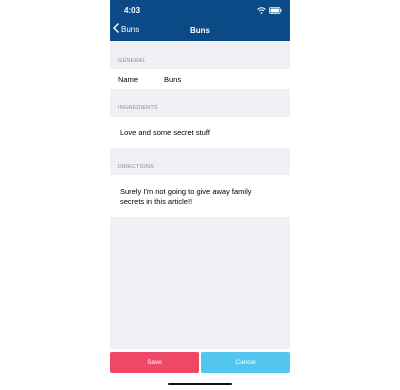 The image size is (400, 390). What do you see at coordinates (261, 10) in the screenshot?
I see `wifi-icon` at bounding box center [261, 10].